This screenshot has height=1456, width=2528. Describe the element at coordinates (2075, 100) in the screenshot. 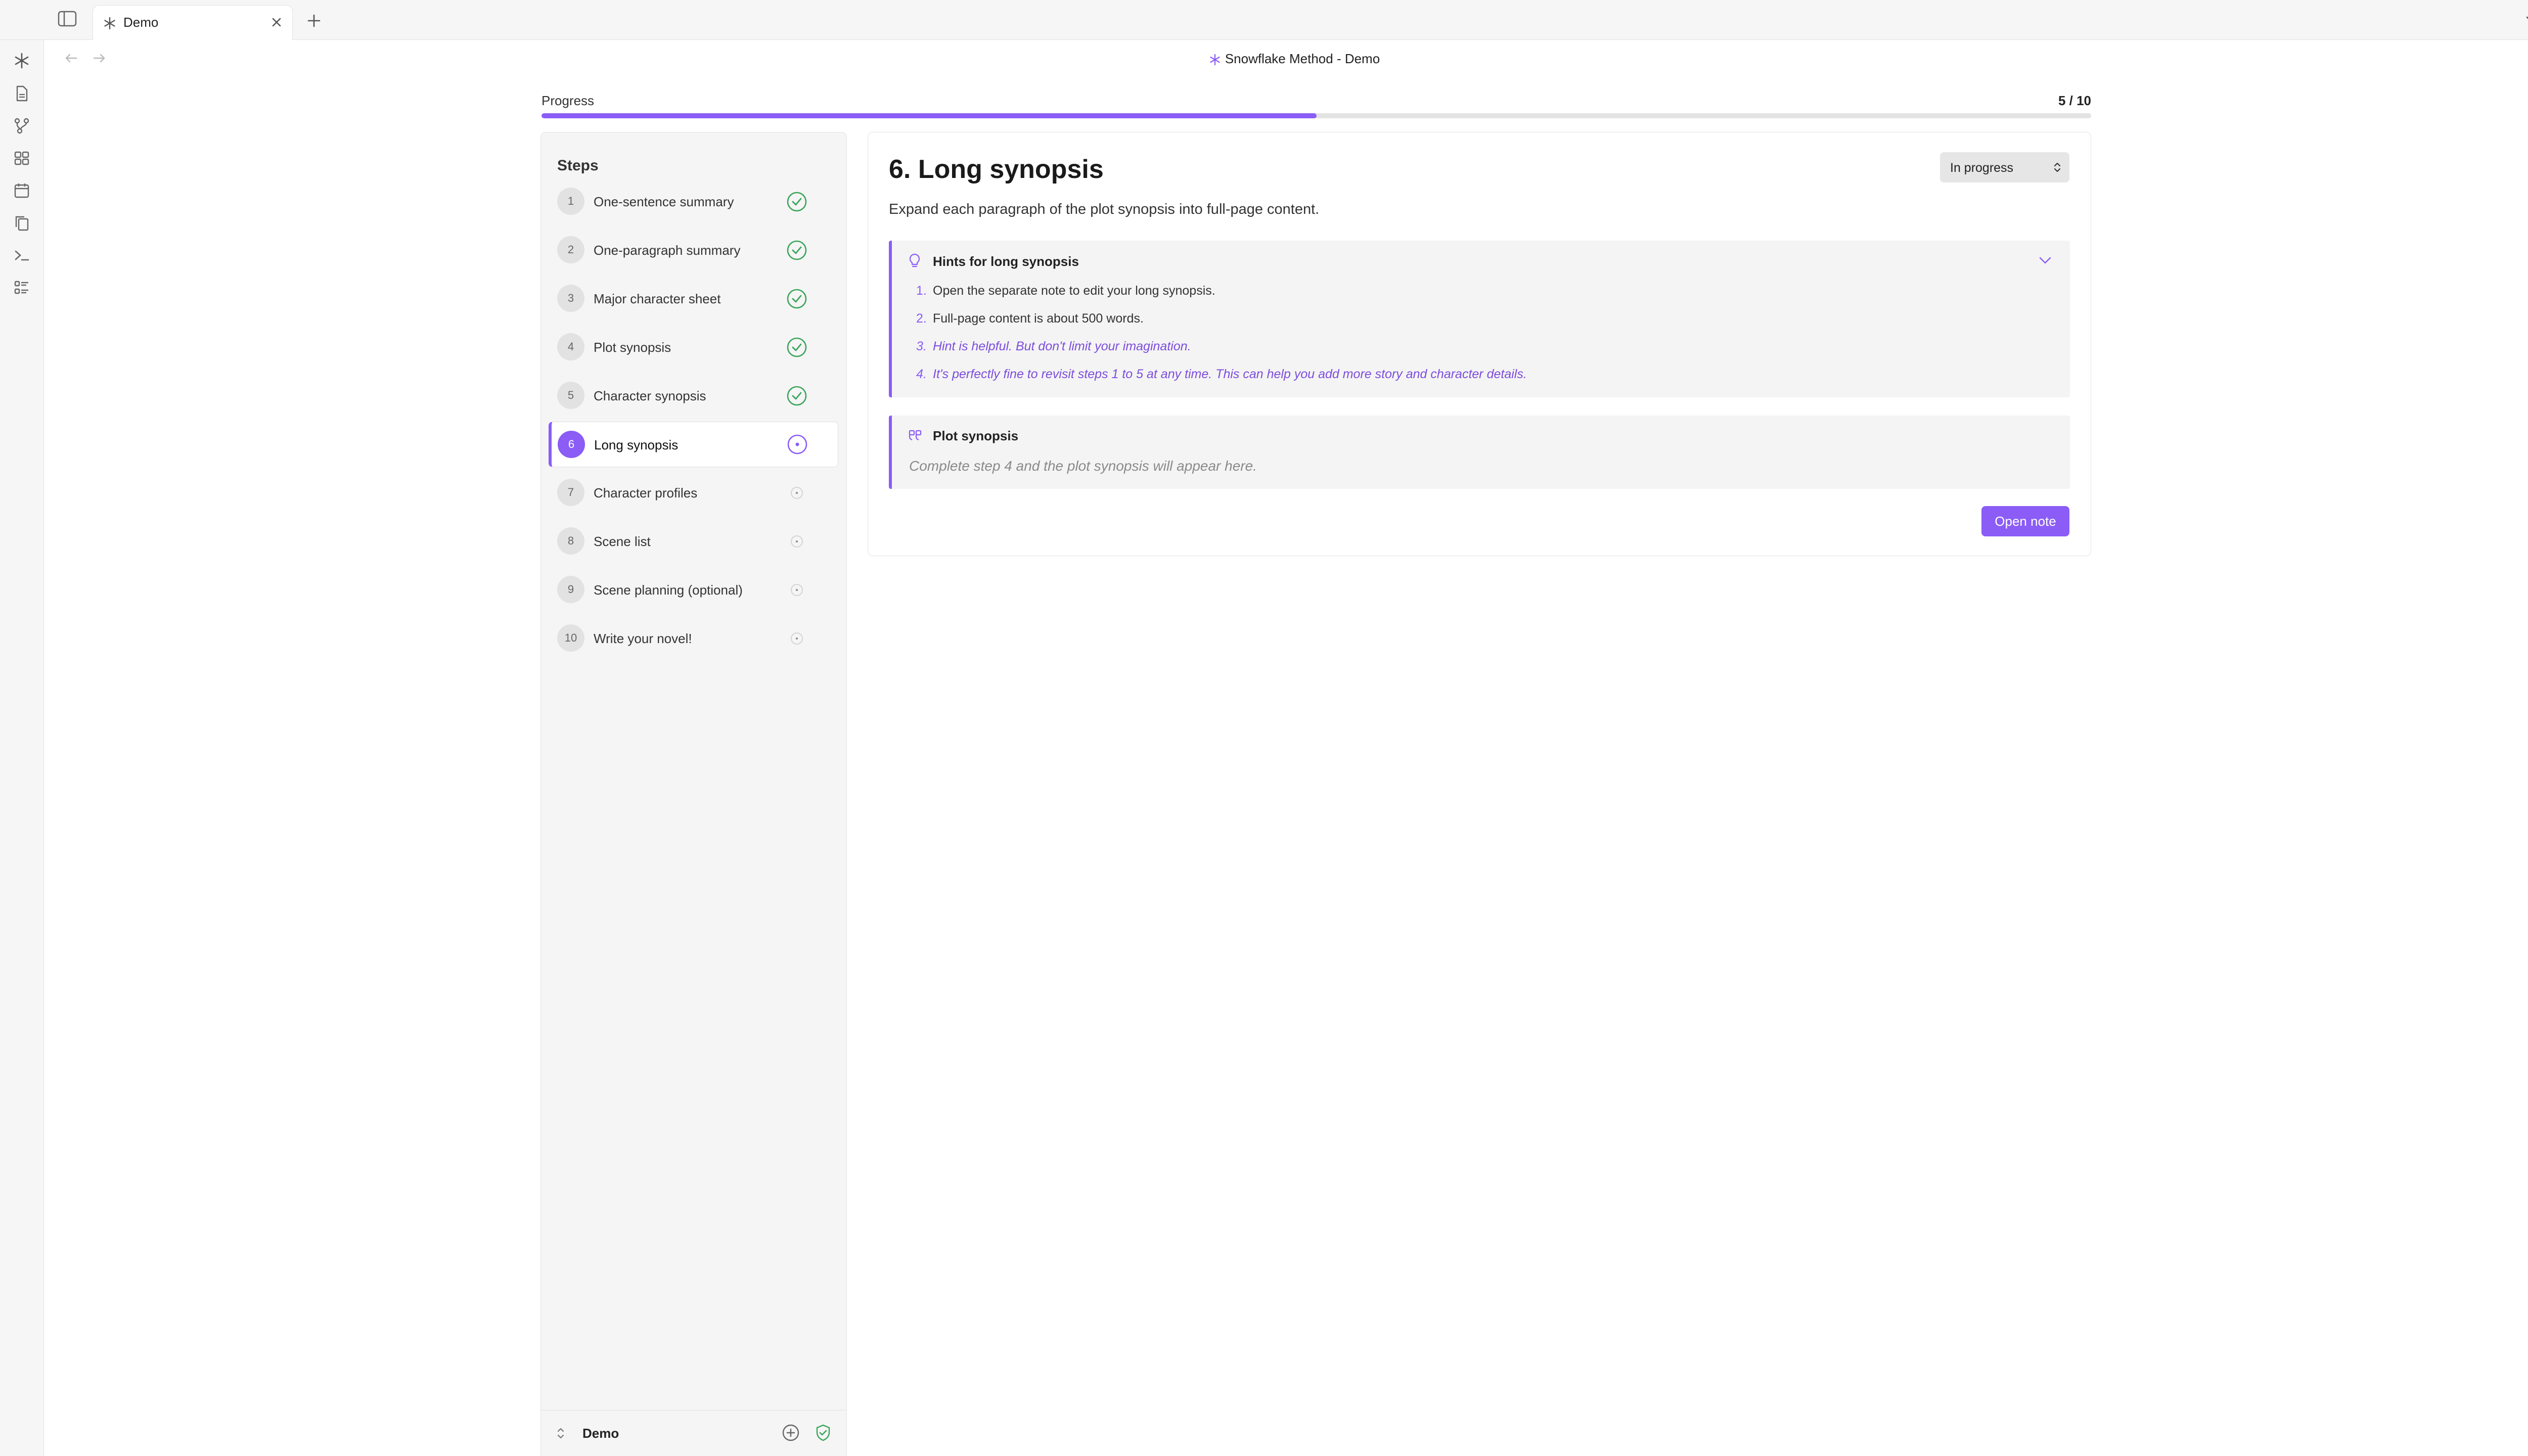

I see `progress-count: 5 / 10` at that location.